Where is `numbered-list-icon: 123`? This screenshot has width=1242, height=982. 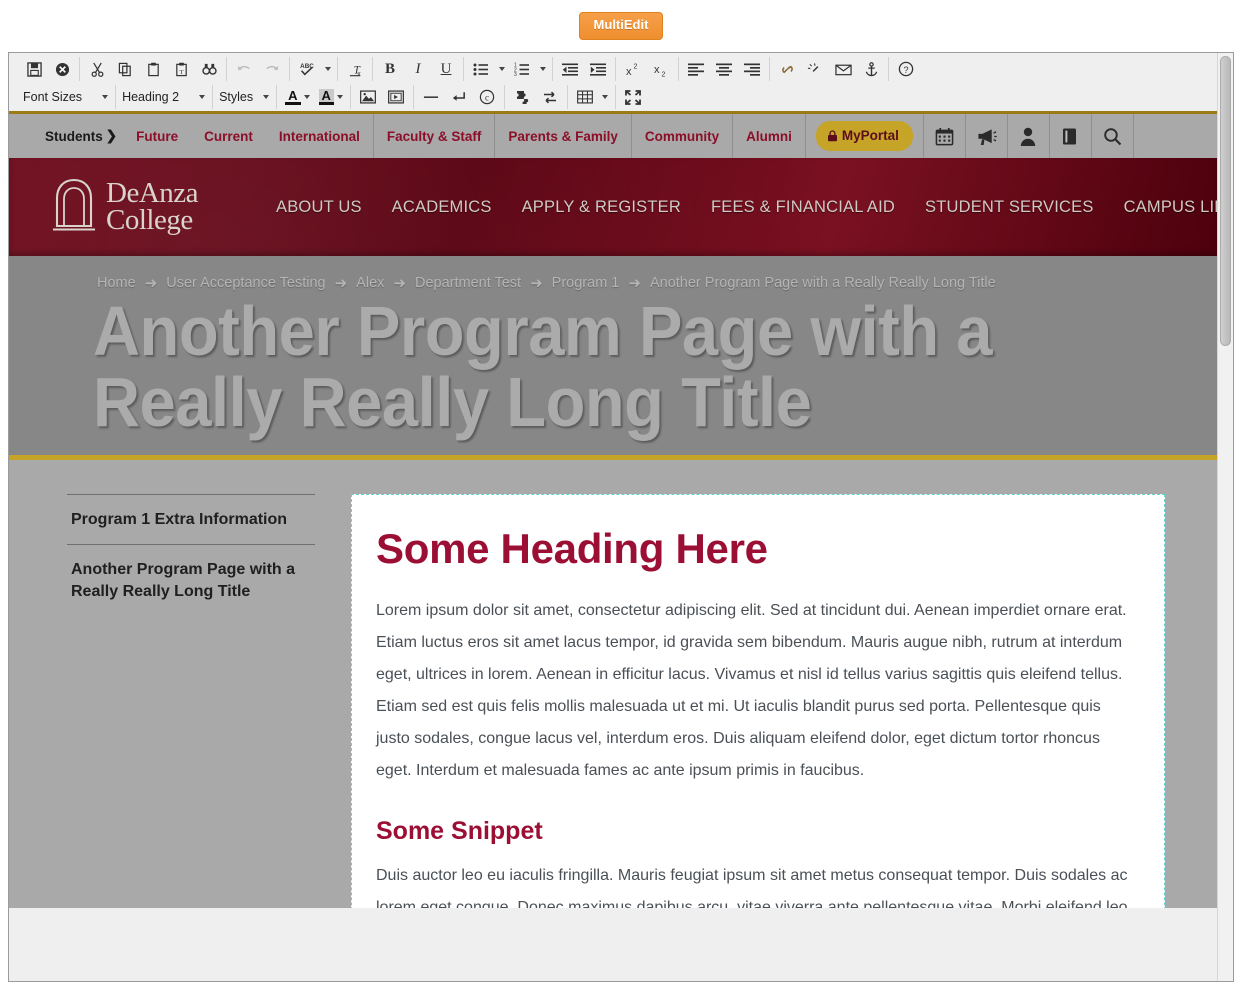 numbered-list-icon: 123 is located at coordinates (522, 69).